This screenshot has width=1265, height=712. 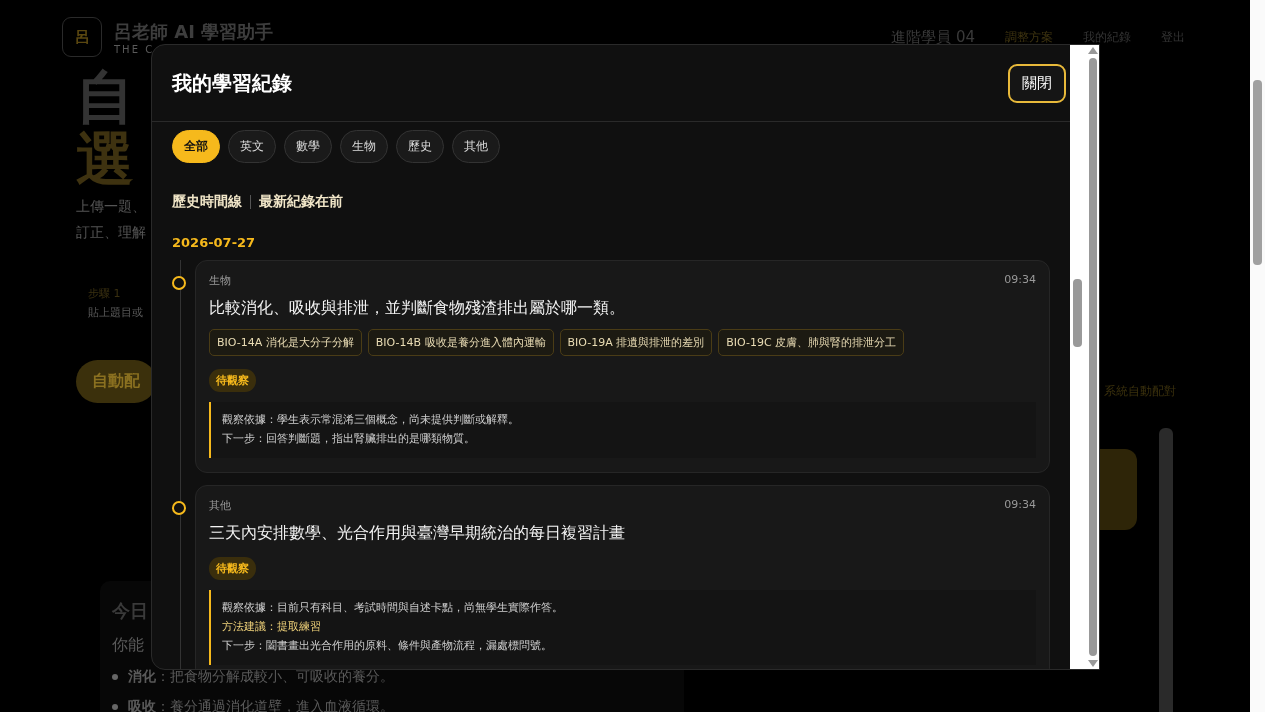 I want to click on subject-label: 生物, so click(x=220, y=280).